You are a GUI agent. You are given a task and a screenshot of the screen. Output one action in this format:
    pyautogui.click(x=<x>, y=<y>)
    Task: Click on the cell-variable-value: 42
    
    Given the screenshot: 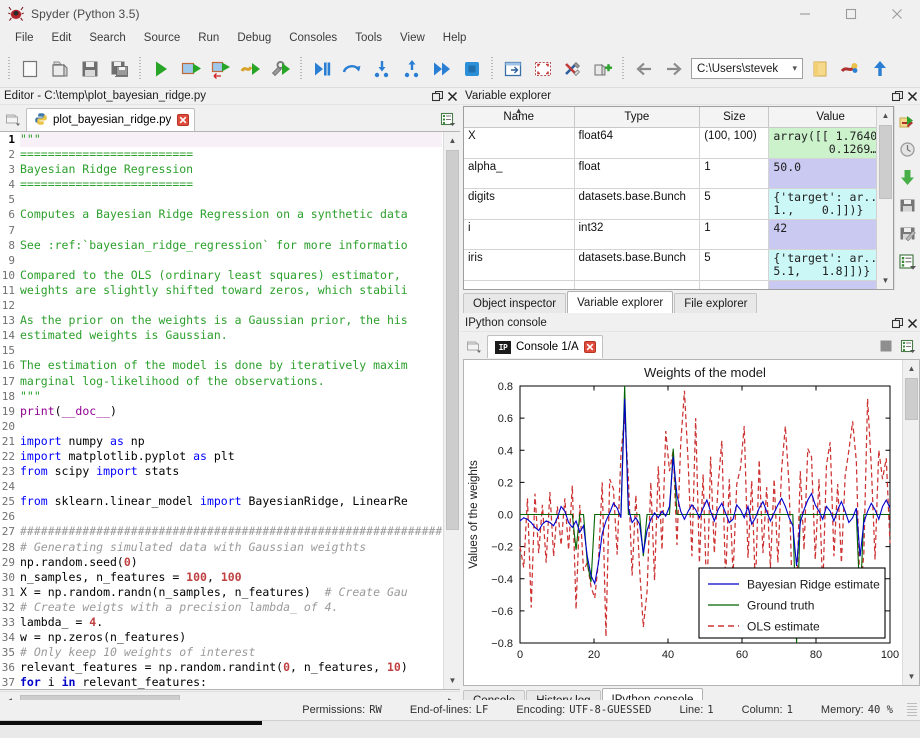 What is the action you would take?
    pyautogui.click(x=830, y=234)
    